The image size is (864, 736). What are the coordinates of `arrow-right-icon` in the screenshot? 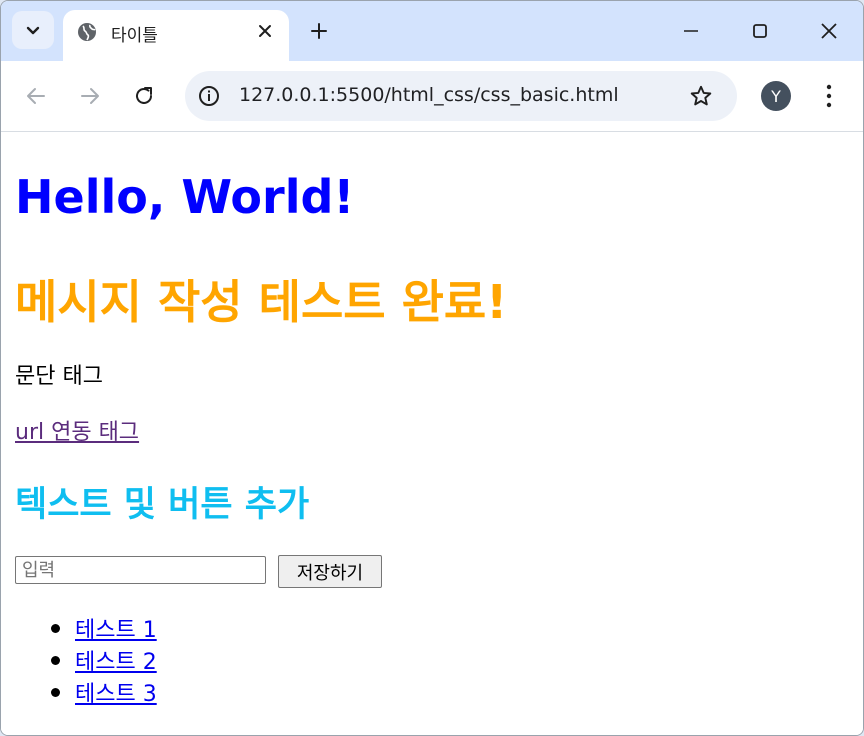 It's located at (90, 96).